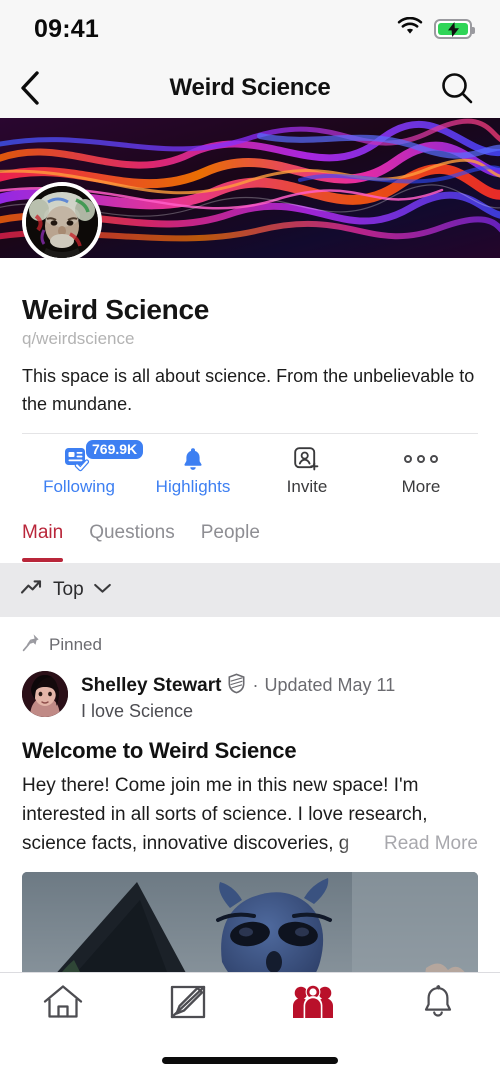 This screenshot has height=1080, width=500. I want to click on compose-icon, so click(188, 1004).